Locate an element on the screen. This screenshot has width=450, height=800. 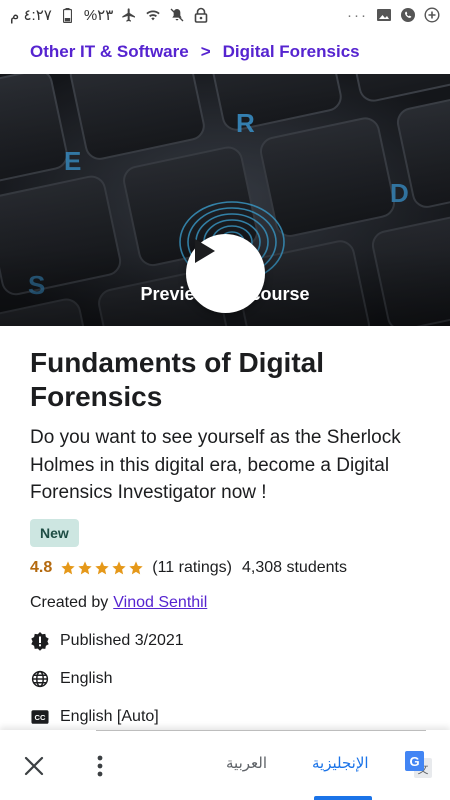
instructor-link: Vinod Senthil is located at coordinates (160, 603).